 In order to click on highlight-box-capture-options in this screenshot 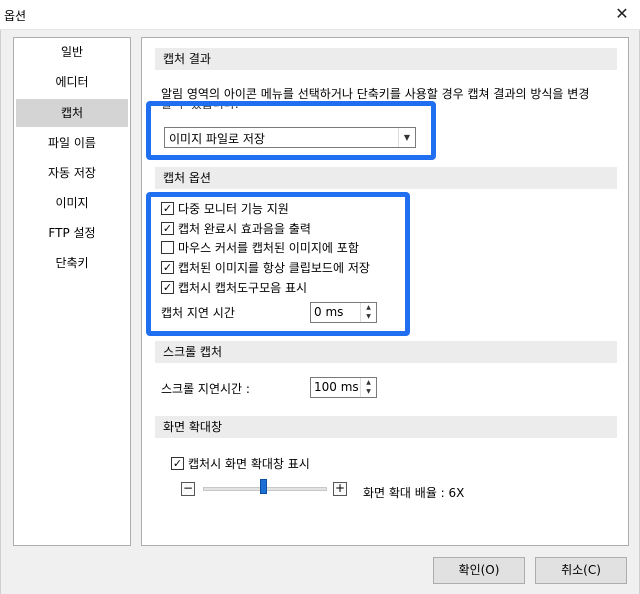, I will do `click(278, 264)`.